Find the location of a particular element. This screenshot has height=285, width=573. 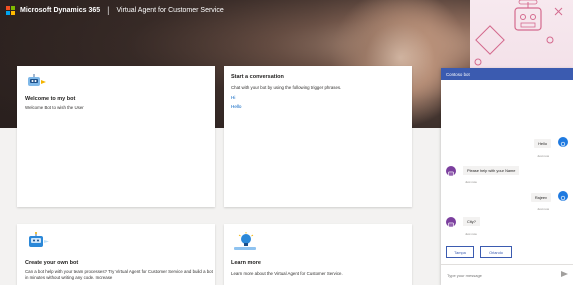

conversation-title: Start a conversation is located at coordinates (257, 77).